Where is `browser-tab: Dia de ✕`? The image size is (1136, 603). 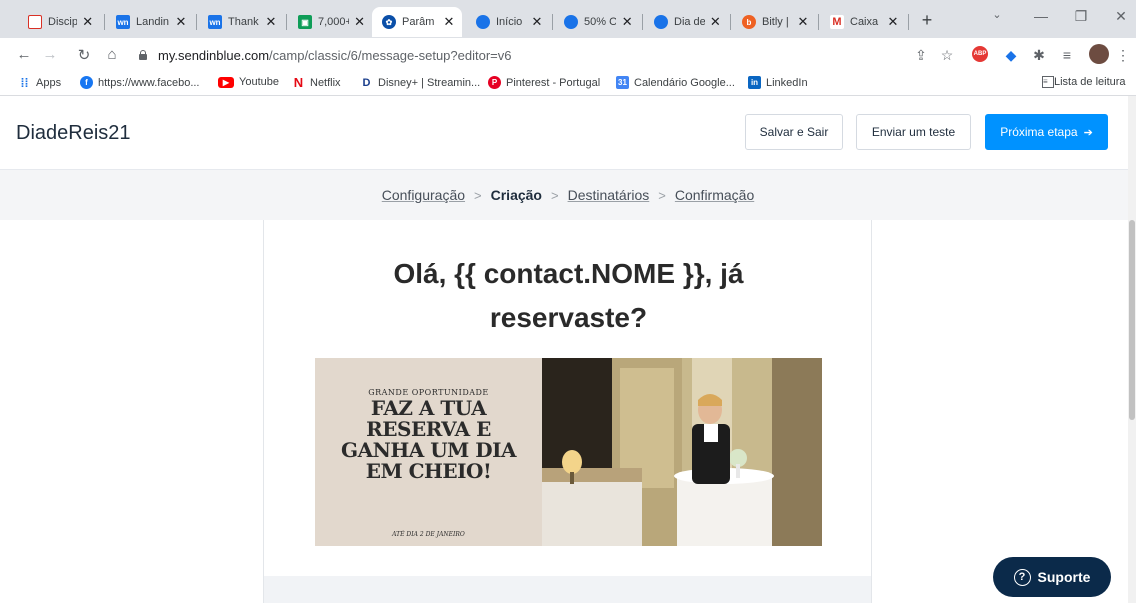 browser-tab: Dia de ✕ is located at coordinates (686, 22).